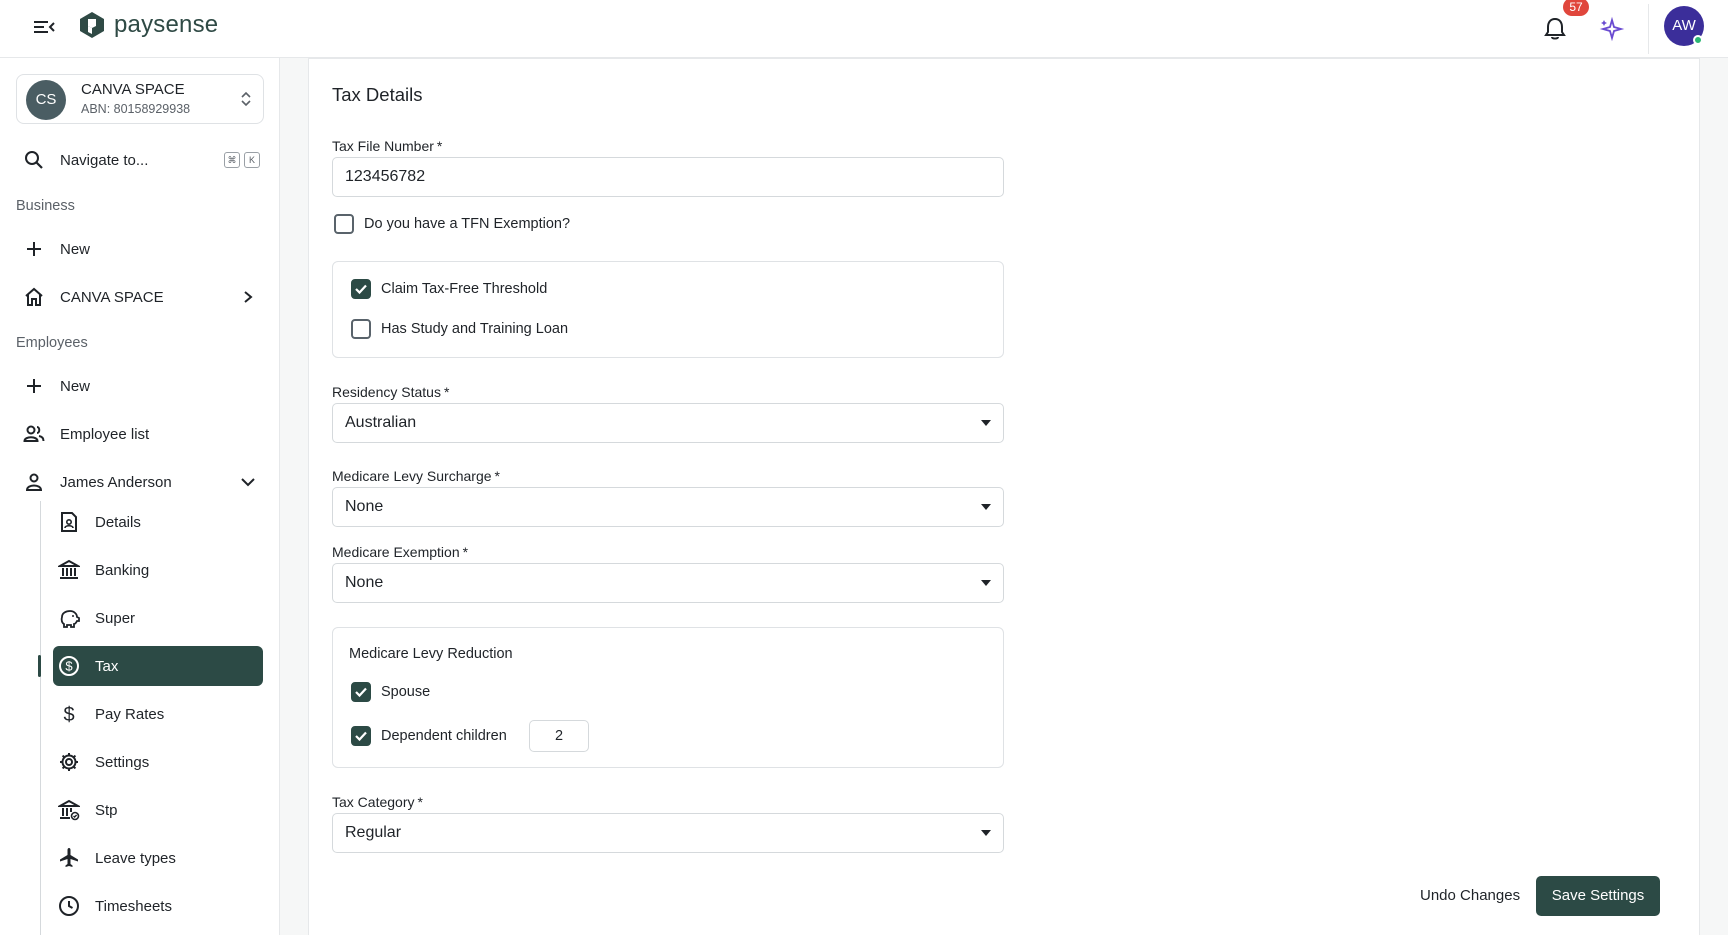 The height and width of the screenshot is (935, 1728). What do you see at coordinates (158, 762) in the screenshot?
I see `subnav-settings: Settings` at bounding box center [158, 762].